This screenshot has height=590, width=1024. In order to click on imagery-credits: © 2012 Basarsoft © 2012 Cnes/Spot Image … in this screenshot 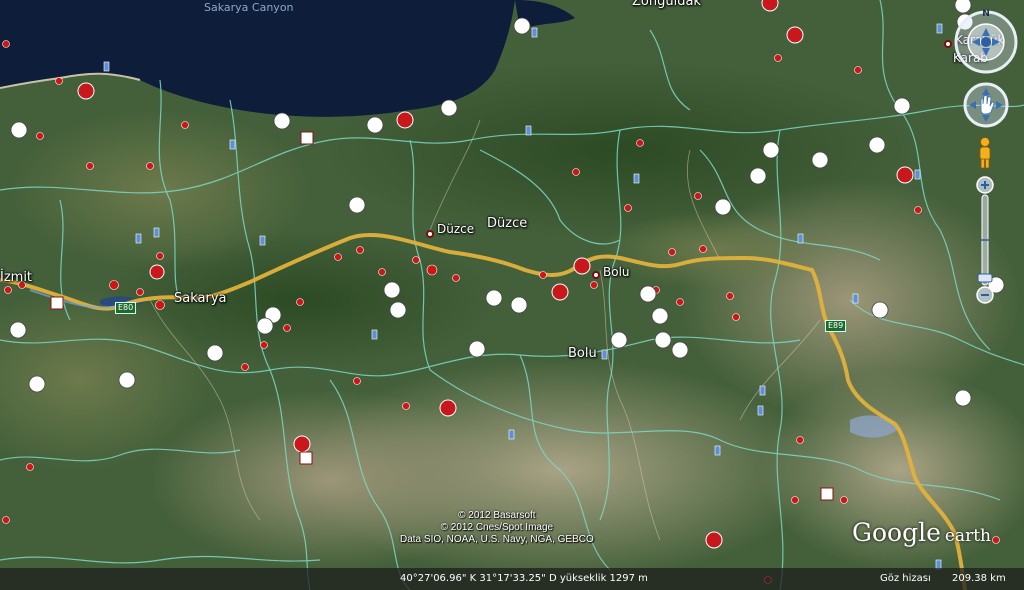, I will do `click(497, 528)`.